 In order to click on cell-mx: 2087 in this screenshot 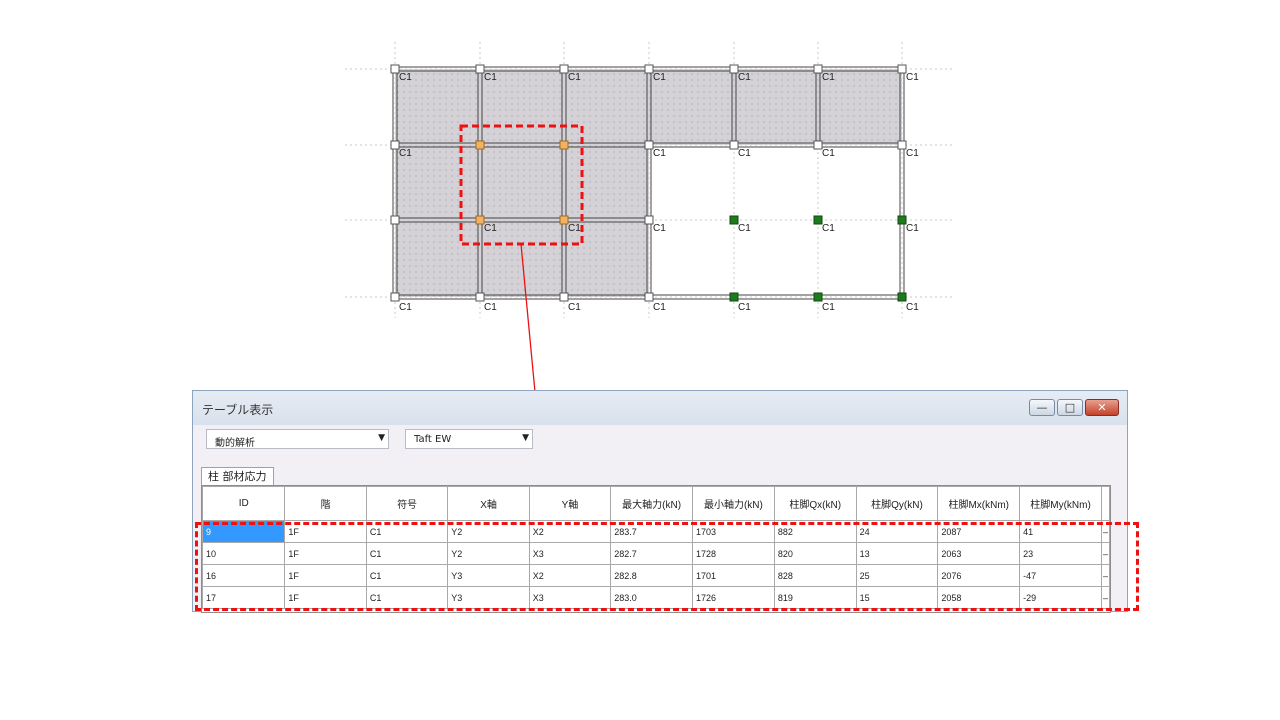, I will do `click(979, 531)`.